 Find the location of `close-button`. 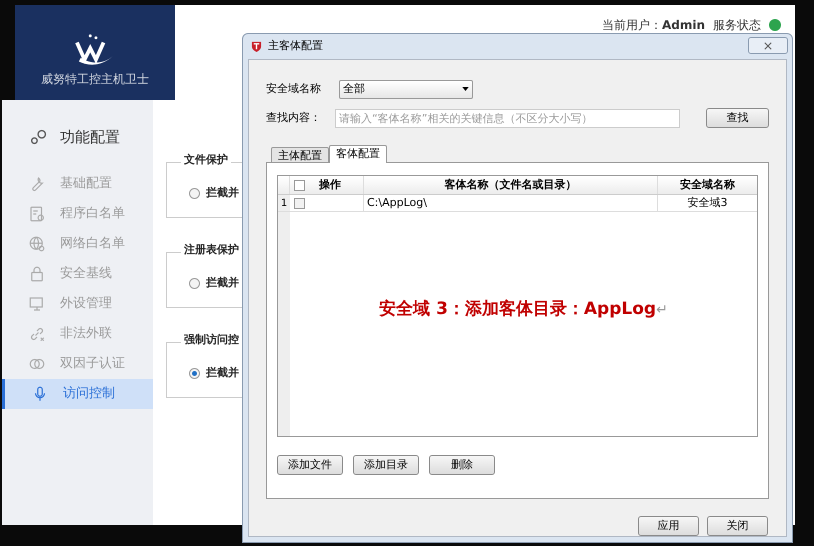

close-button is located at coordinates (768, 45).